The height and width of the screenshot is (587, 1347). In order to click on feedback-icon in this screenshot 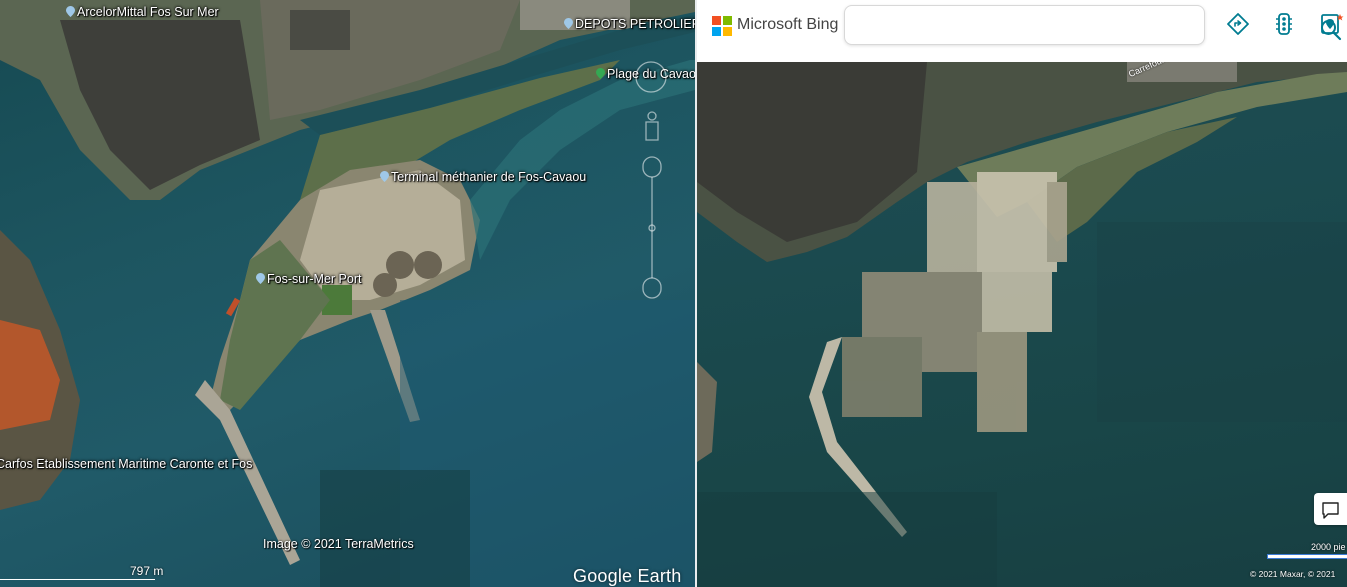, I will do `click(1330, 510)`.